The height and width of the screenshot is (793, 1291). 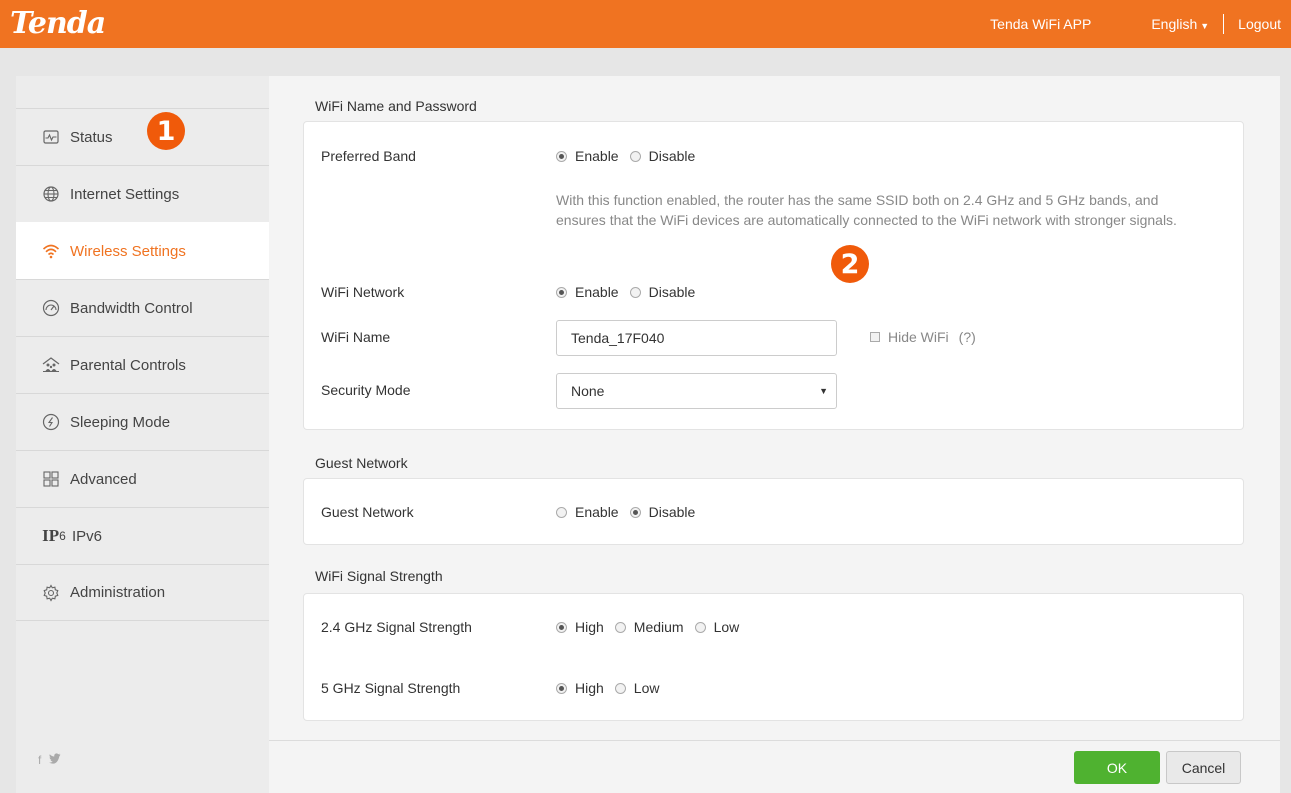 I want to click on nav-divider, so click(x=1224, y=24).